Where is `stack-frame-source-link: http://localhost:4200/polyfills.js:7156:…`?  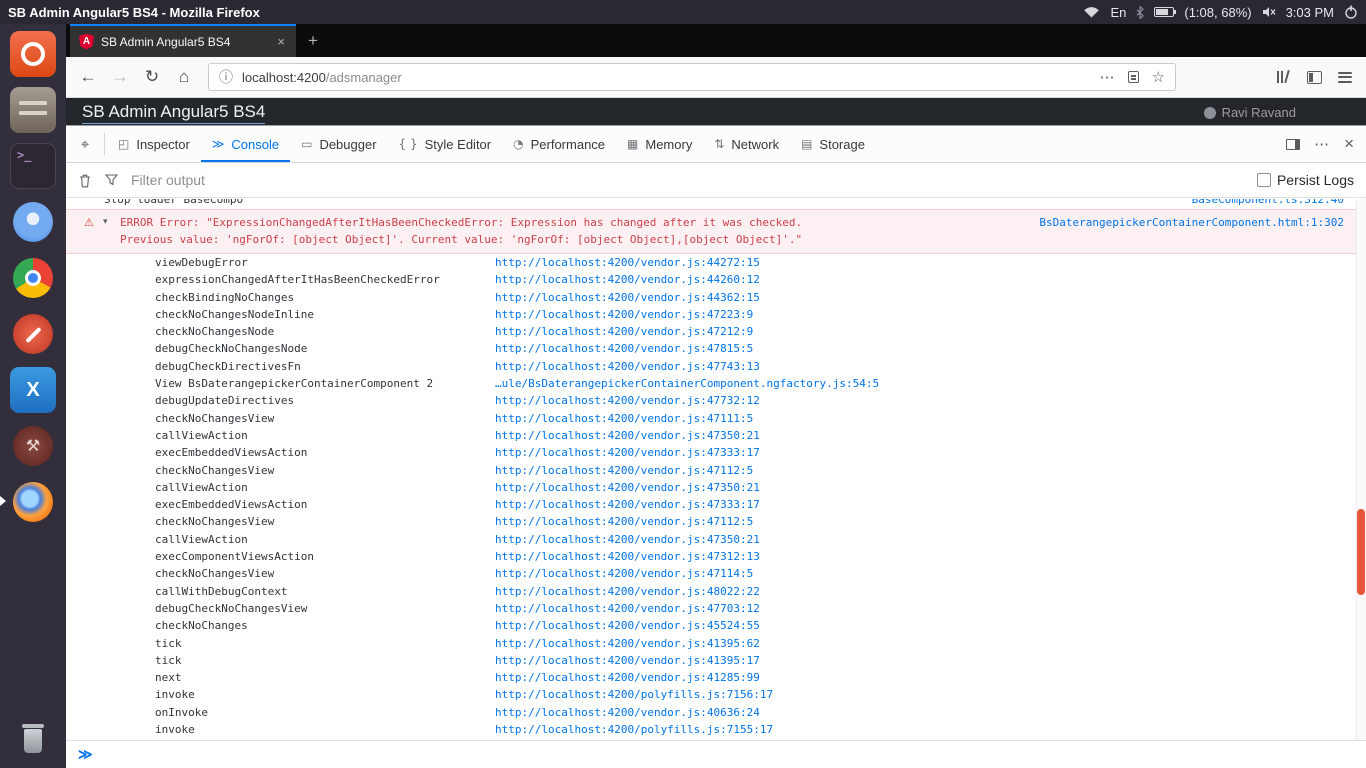
stack-frame-source-link: http://localhost:4200/polyfills.js:7156:… is located at coordinates (634, 694).